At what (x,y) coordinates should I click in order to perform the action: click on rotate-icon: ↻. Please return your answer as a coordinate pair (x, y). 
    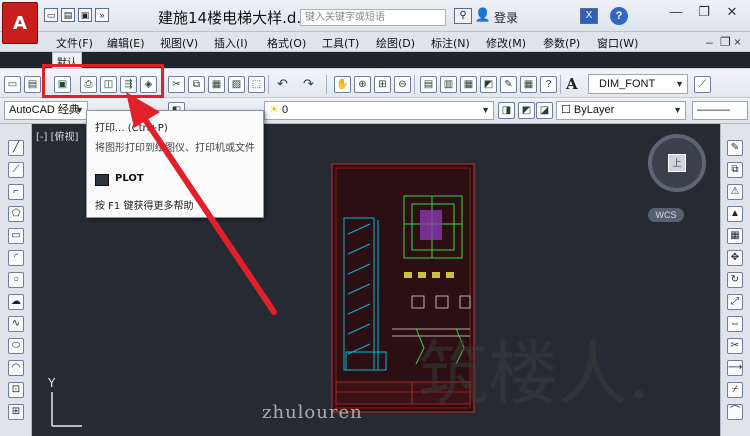
    Looking at the image, I should click on (735, 280).